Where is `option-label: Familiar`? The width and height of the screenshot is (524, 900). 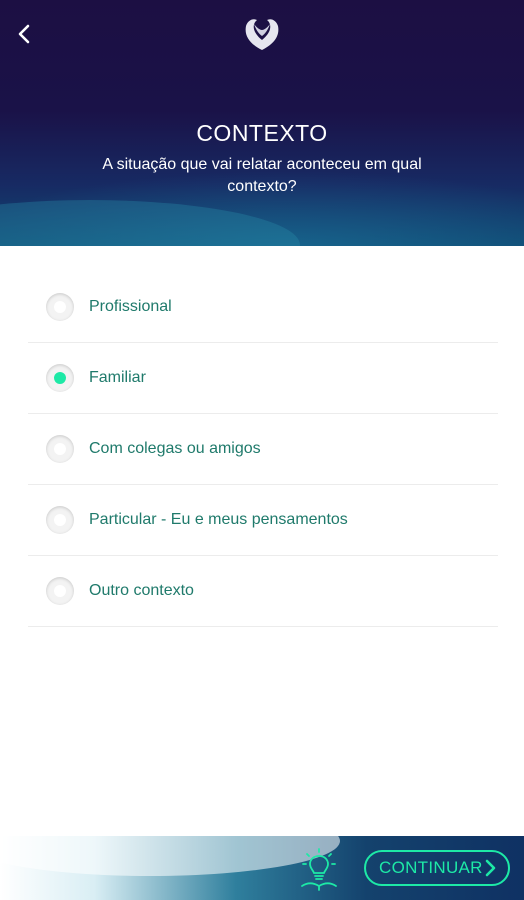
option-label: Familiar is located at coordinates (117, 377).